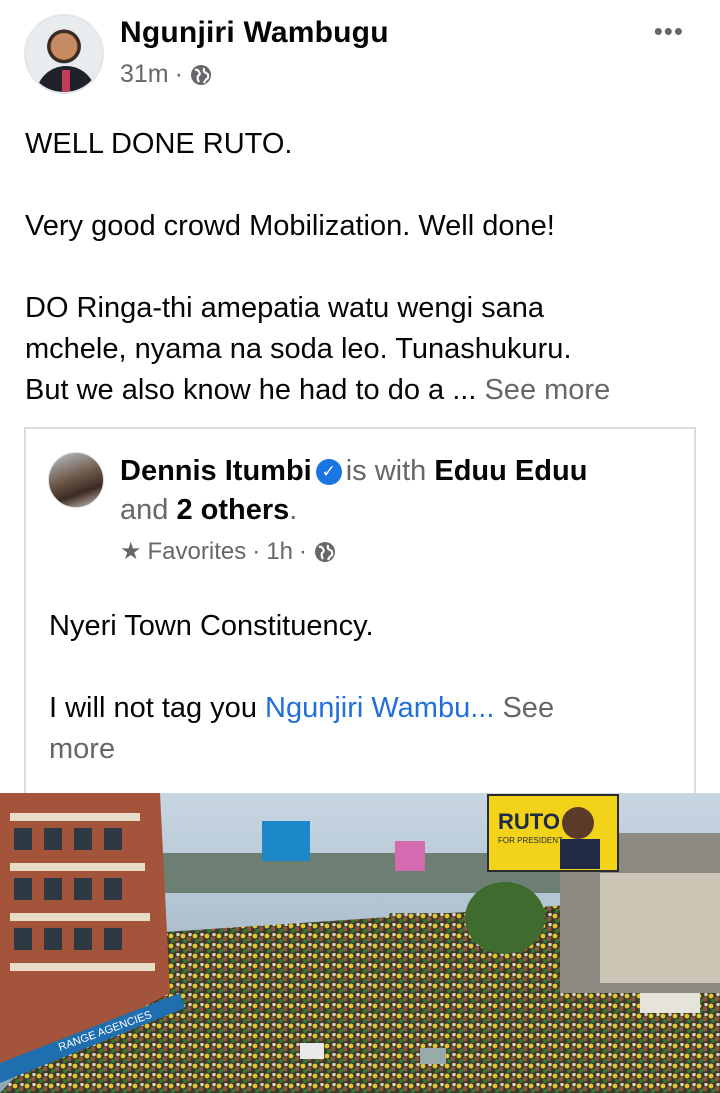 Image resolution: width=720 pixels, height=1093 pixels. I want to click on period-text: ., so click(293, 510).